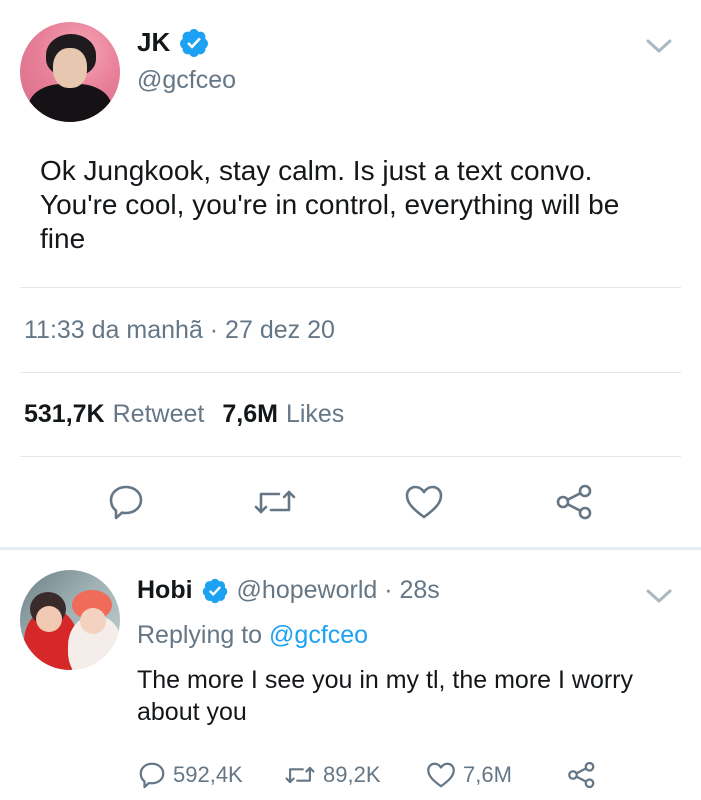  What do you see at coordinates (153, 42) in the screenshot?
I see `author-name: JK` at bounding box center [153, 42].